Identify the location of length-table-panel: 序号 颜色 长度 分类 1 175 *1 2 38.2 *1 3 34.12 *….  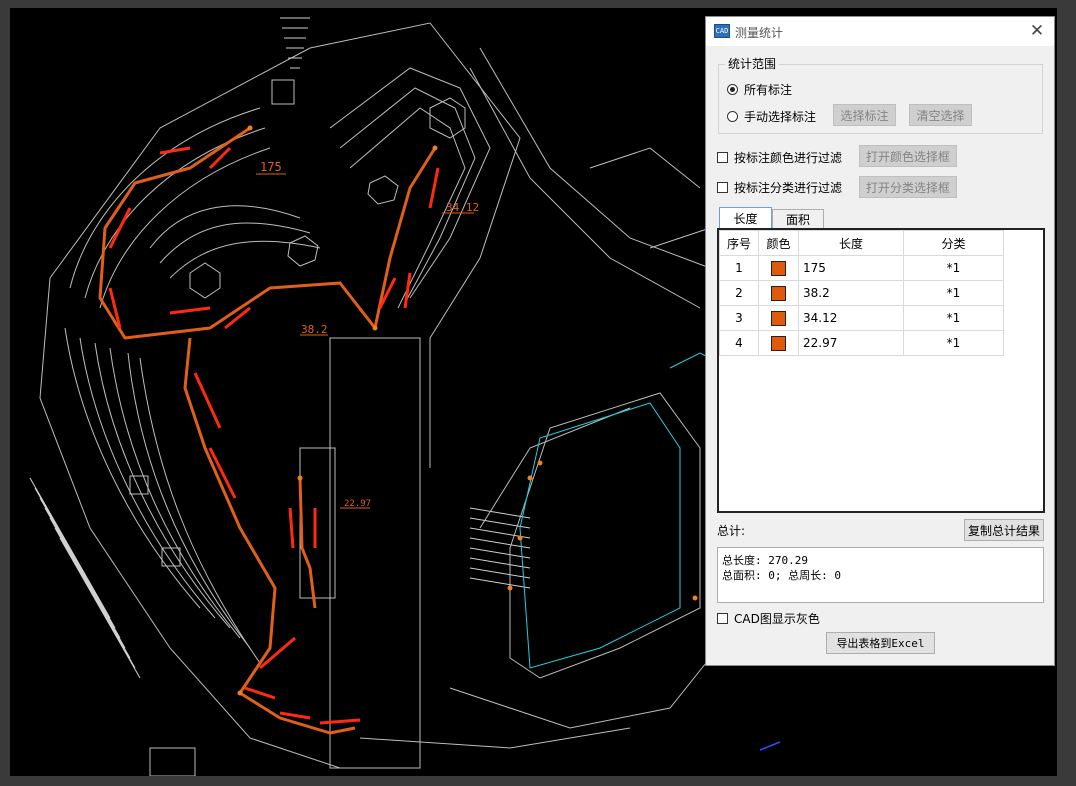
(881, 370).